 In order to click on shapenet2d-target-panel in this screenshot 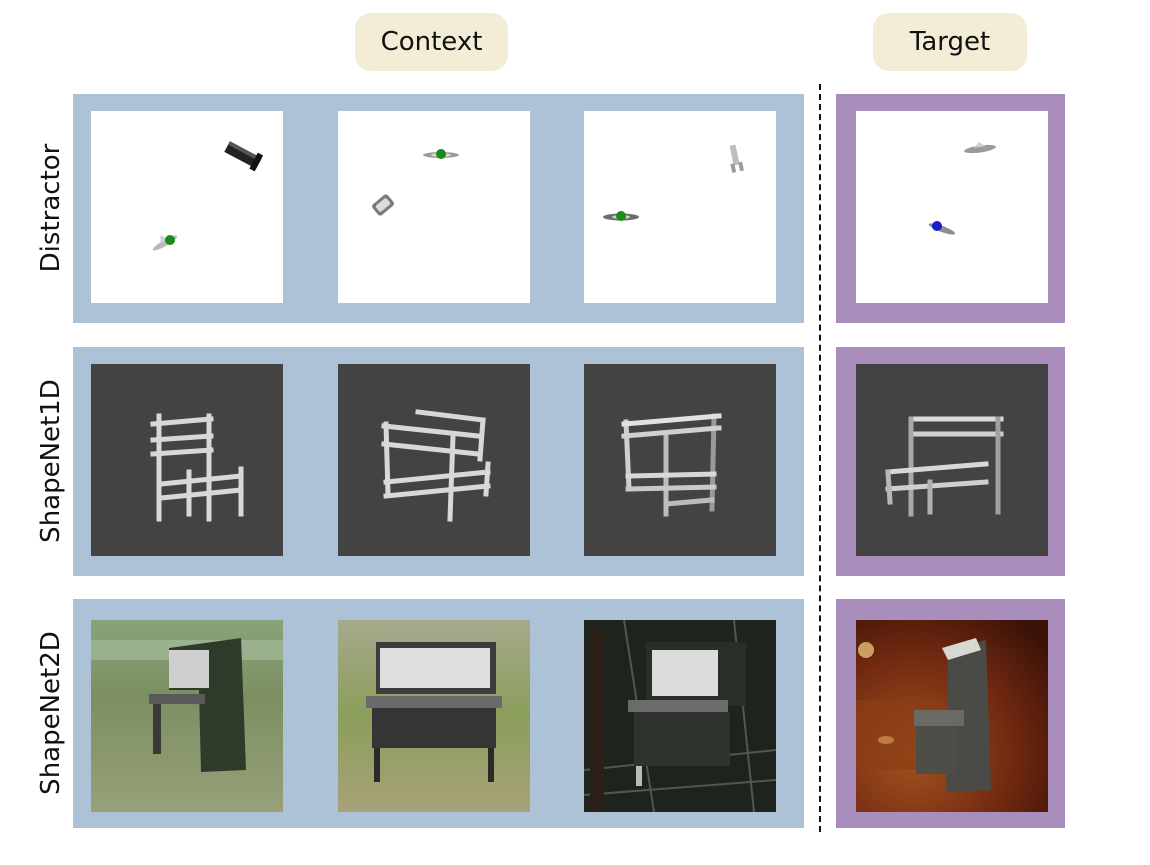, I will do `click(950, 713)`.